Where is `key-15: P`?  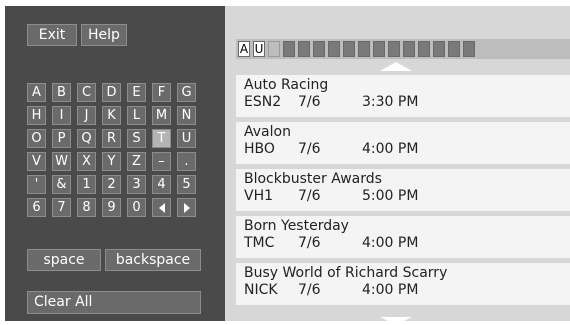
key-15: P is located at coordinates (61, 138).